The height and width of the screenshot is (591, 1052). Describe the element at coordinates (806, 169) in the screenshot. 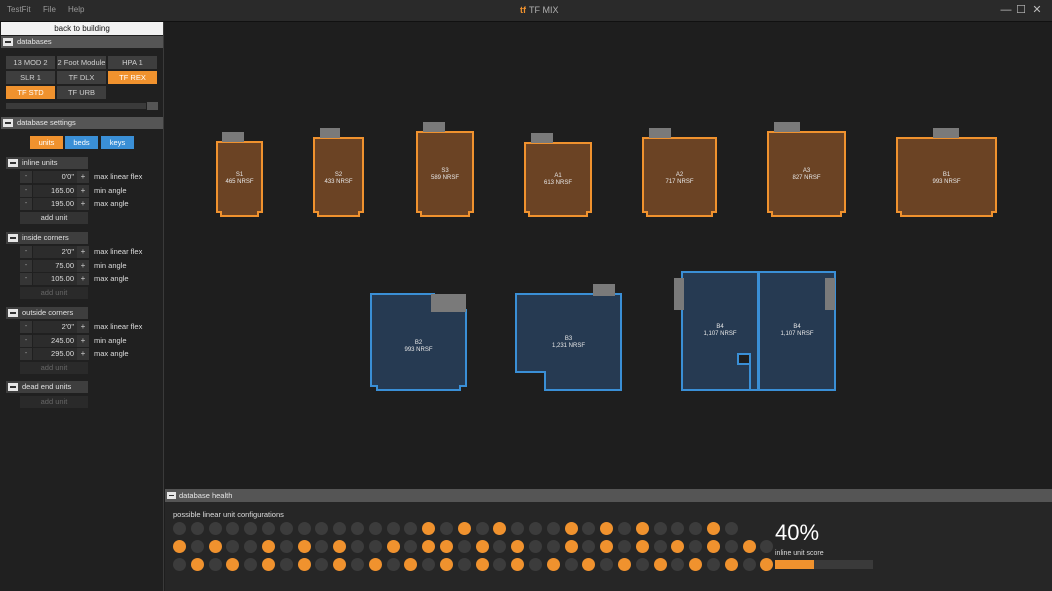

I see `unit-a3: A3 827 NRSF` at that location.